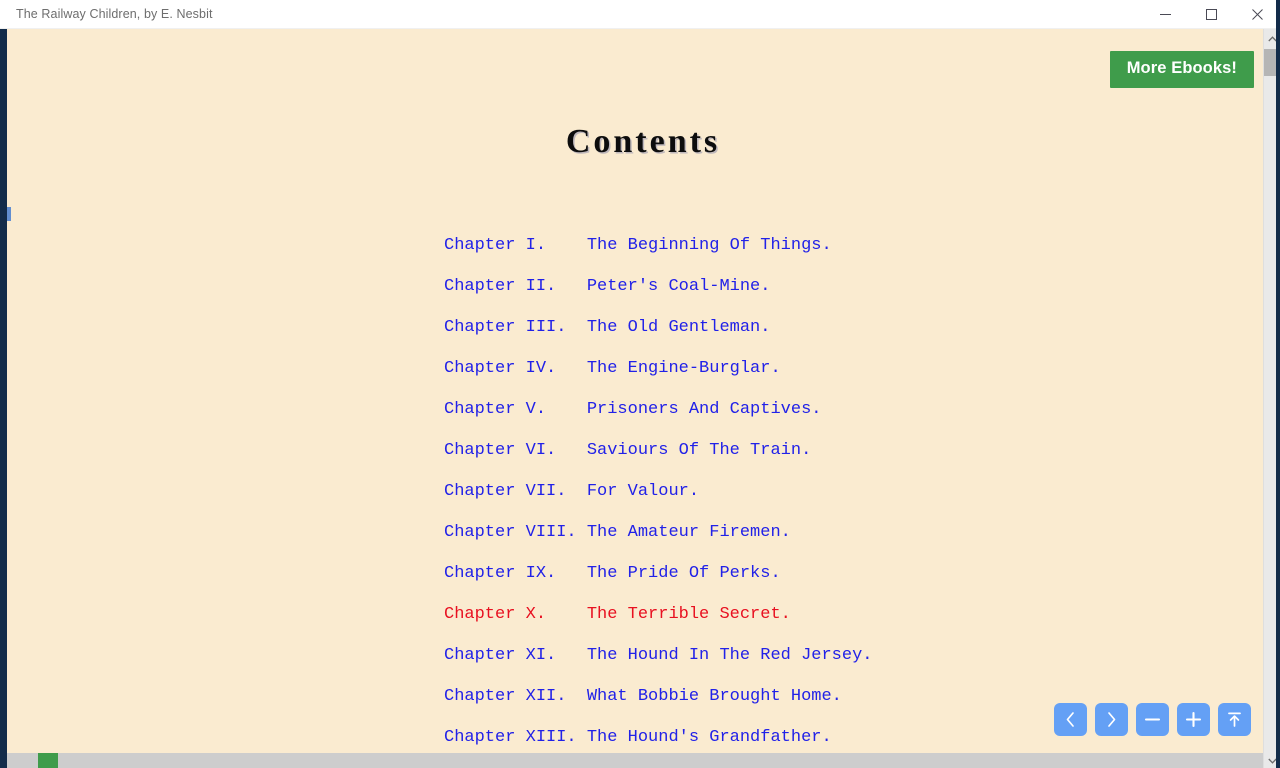  Describe the element at coordinates (515, 327) in the screenshot. I see `toc-entry-number: Chapter III.` at that location.